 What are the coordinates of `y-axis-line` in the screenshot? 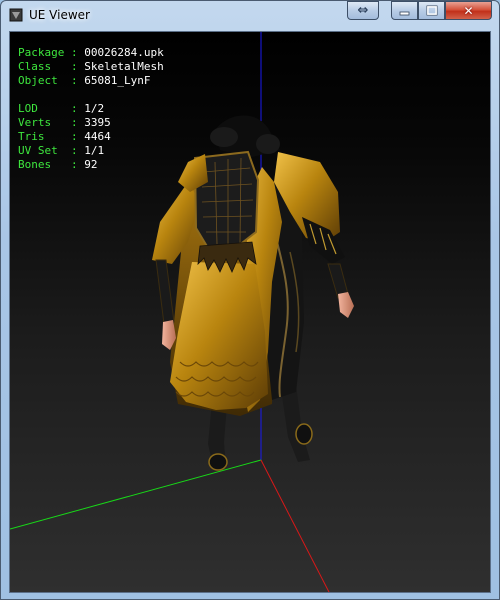 It's located at (136, 494).